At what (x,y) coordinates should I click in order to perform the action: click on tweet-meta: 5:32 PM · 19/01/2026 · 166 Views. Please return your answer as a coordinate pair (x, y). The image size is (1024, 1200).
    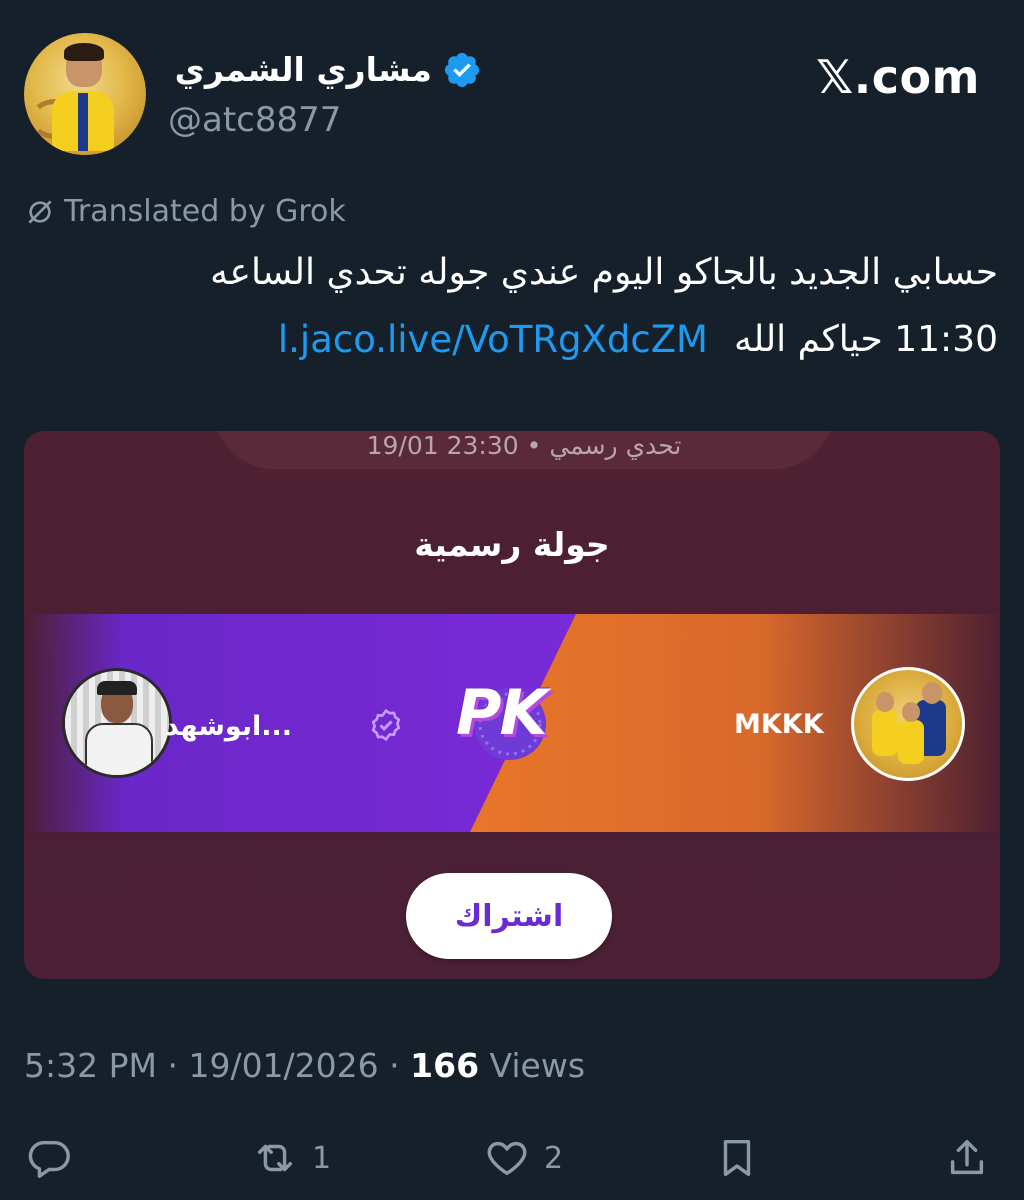
    Looking at the image, I should click on (304, 1065).